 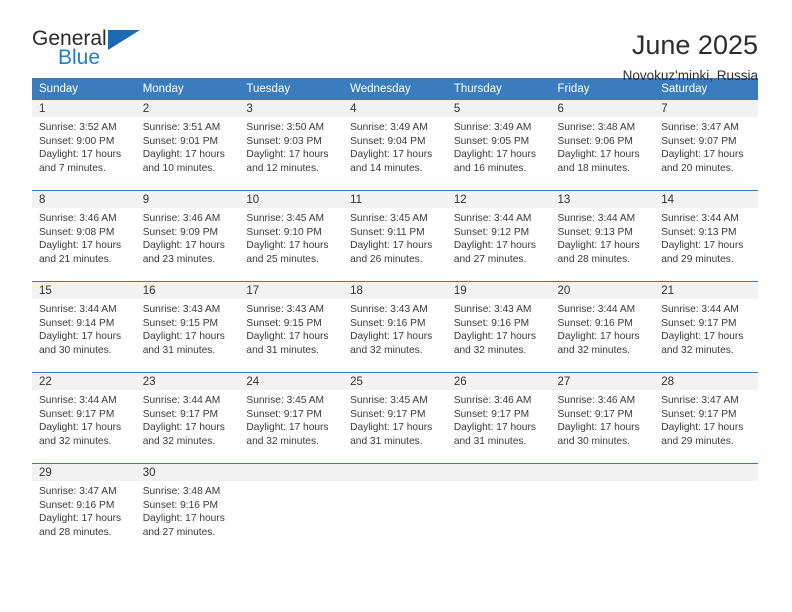 What do you see at coordinates (386, 168) in the screenshot?
I see `daylight-text-line2: and 14 minutes.` at bounding box center [386, 168].